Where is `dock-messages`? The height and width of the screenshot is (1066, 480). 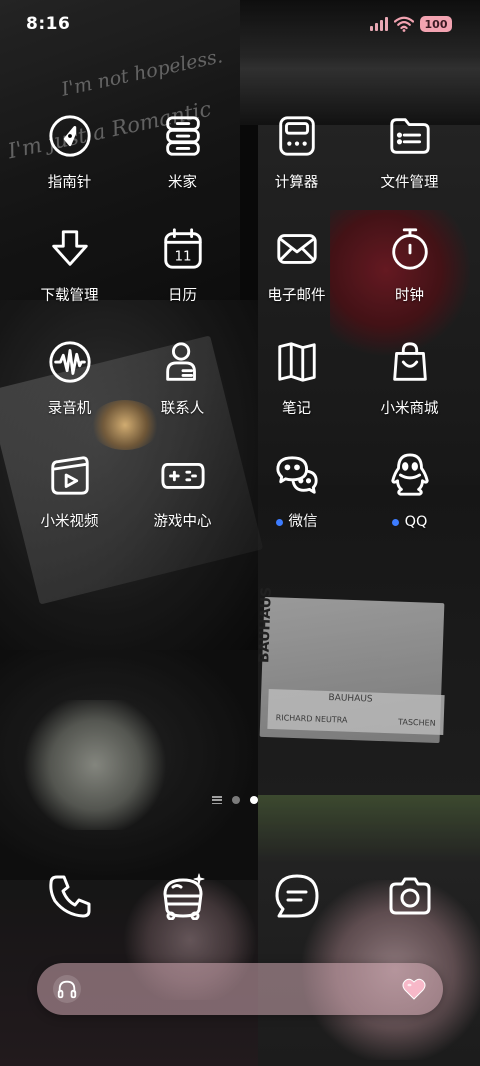 dock-messages is located at coordinates (296, 896).